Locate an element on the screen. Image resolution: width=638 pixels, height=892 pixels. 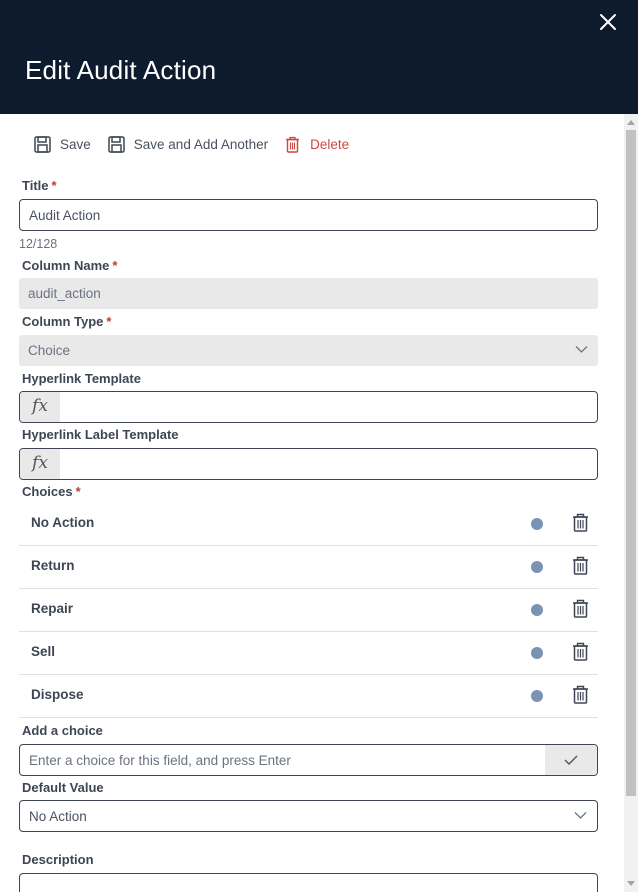
save-label: Save is located at coordinates (75, 144).